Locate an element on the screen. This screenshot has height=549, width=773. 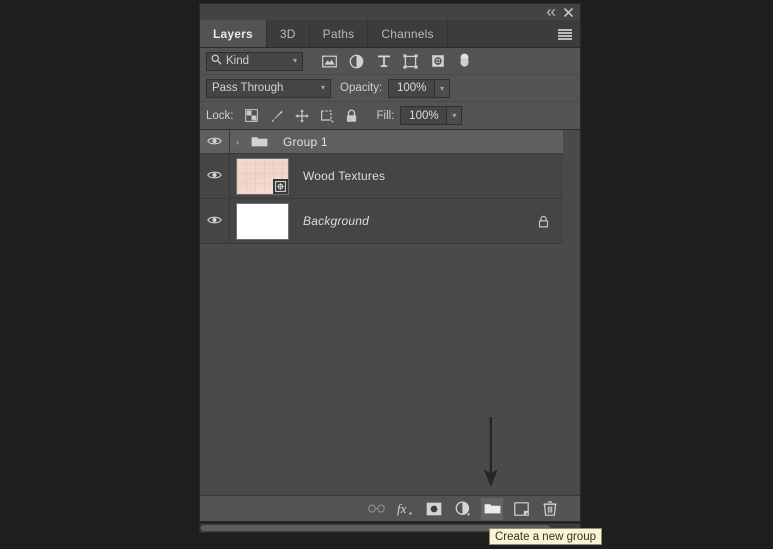
layer-name: Background is located at coordinates (336, 221).